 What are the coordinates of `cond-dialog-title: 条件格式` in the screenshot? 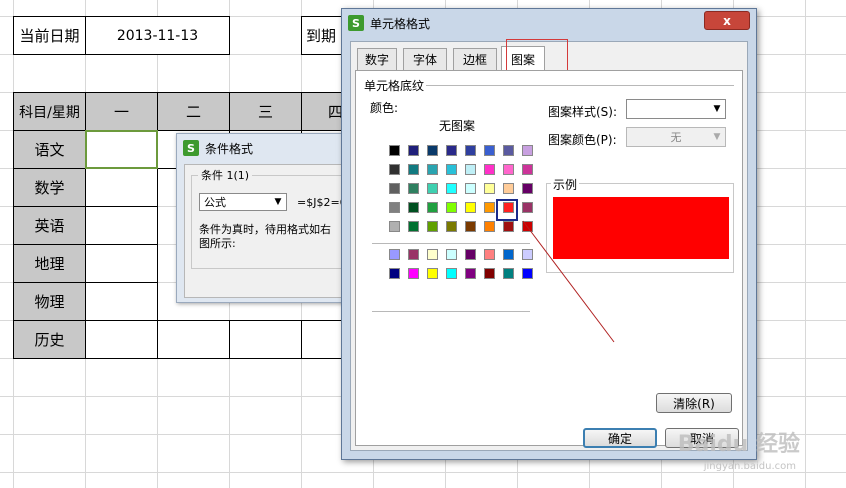 It's located at (229, 148).